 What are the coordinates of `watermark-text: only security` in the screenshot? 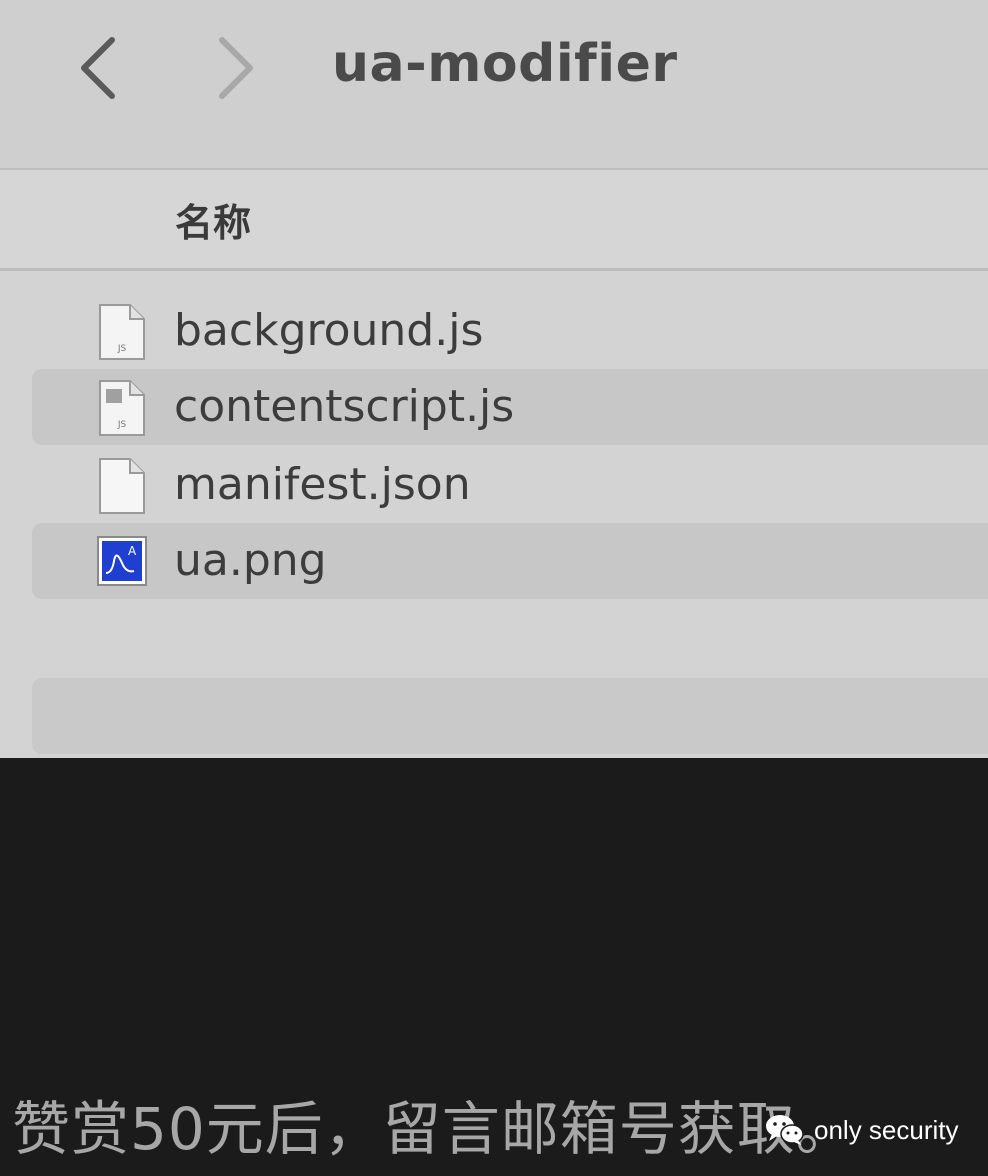 It's located at (886, 1129).